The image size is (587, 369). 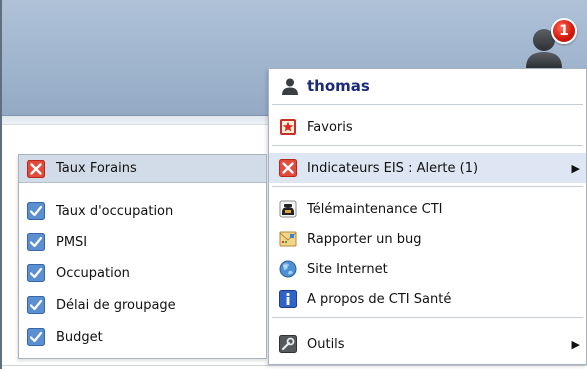 What do you see at coordinates (326, 344) in the screenshot?
I see `menu-item-label: Outils` at bounding box center [326, 344].